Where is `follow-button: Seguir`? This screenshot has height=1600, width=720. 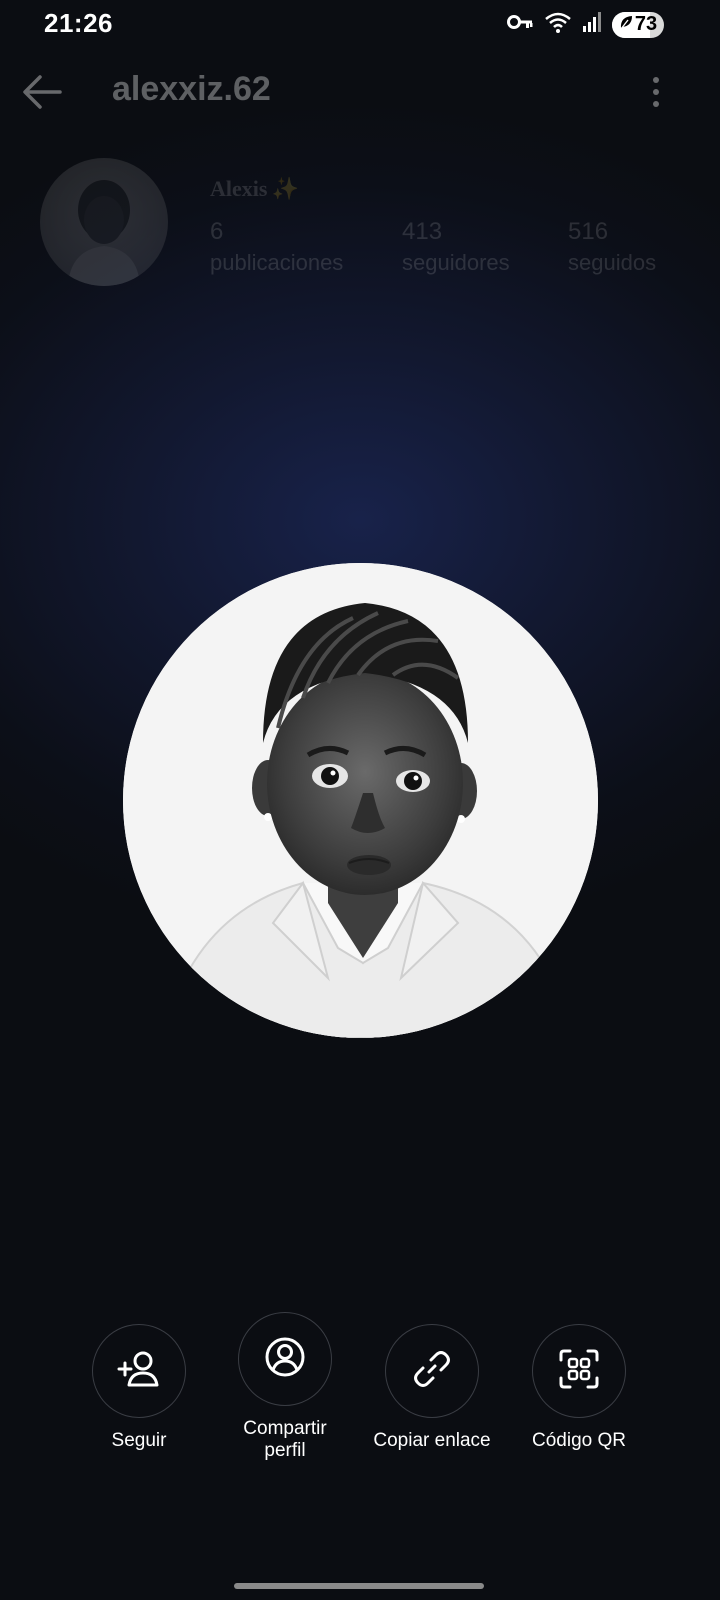
follow-button: Seguir is located at coordinates (139, 1388).